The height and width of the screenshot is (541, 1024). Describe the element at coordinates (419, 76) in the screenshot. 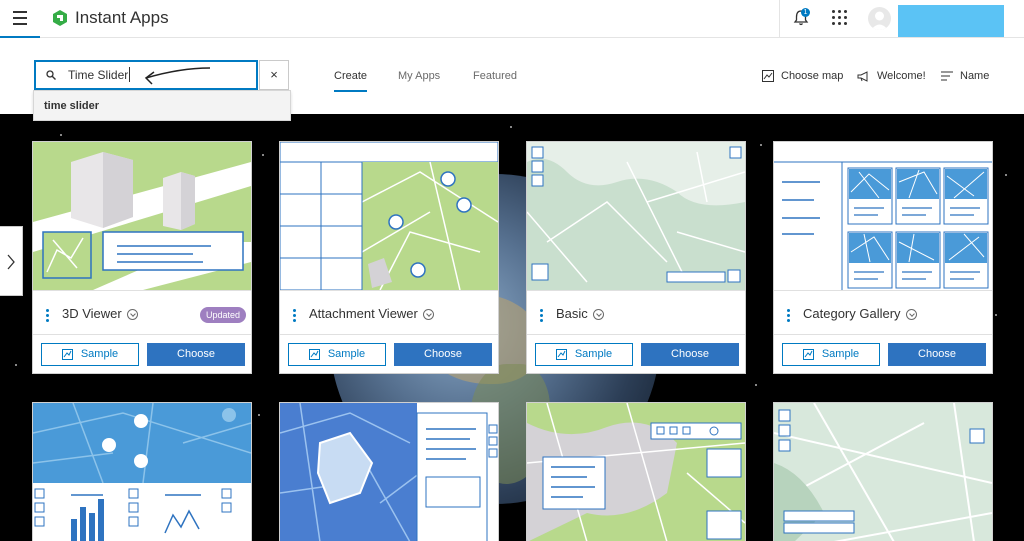

I see `tab-my-apps: My Apps` at that location.